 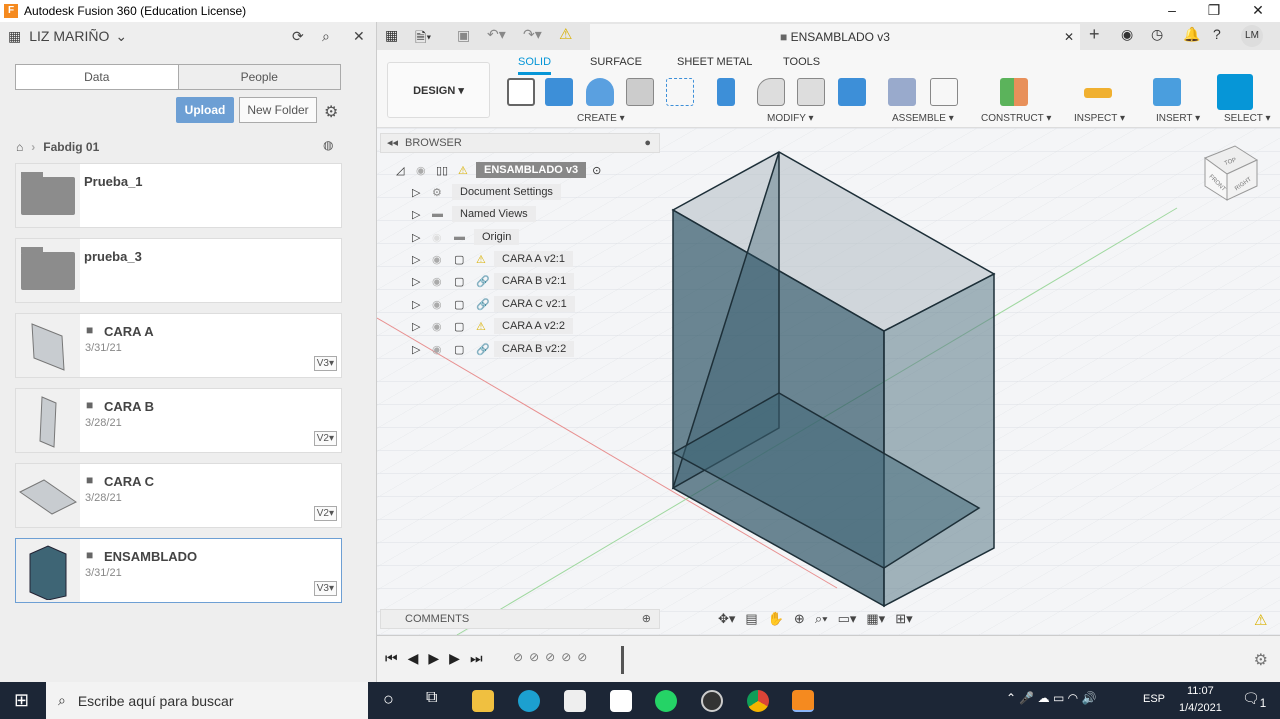 What do you see at coordinates (714, 62) in the screenshot?
I see `tab-sheet-metal: SHEET METAL` at bounding box center [714, 62].